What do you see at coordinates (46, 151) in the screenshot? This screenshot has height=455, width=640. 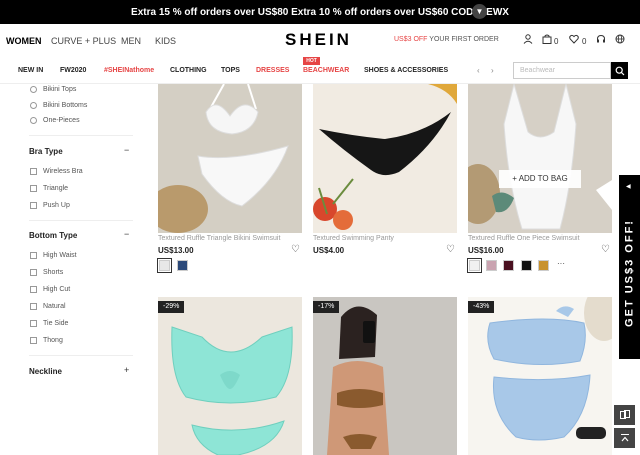 I see `bra-type-heading: Bra Type` at bounding box center [46, 151].